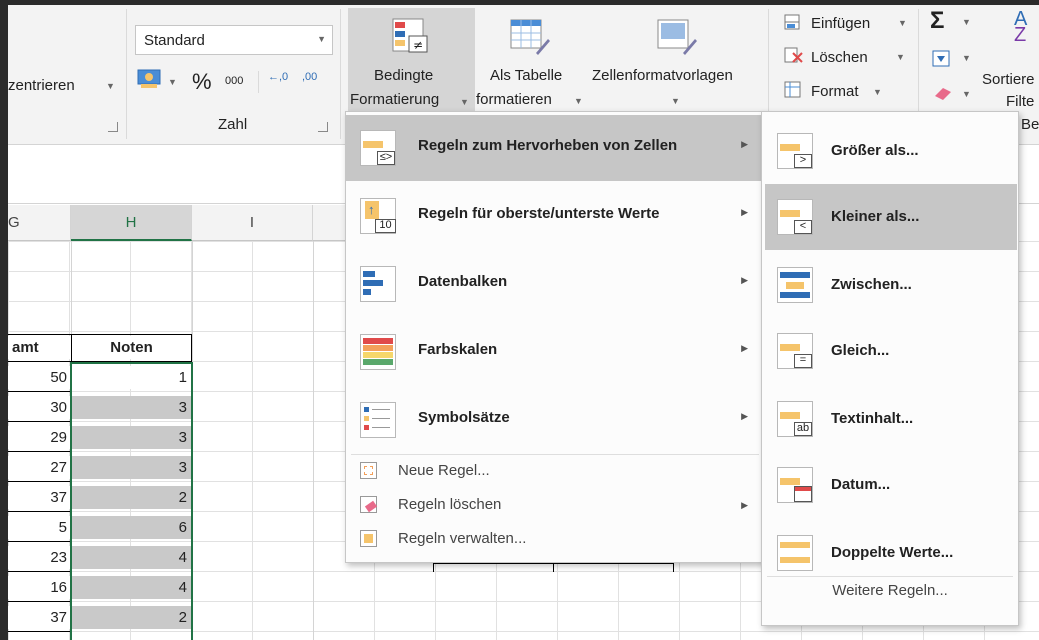 This screenshot has height=640, width=1039. What do you see at coordinates (555, 352) in the screenshot?
I see `menu-item-color-scales: Farbskalen ▶` at bounding box center [555, 352].